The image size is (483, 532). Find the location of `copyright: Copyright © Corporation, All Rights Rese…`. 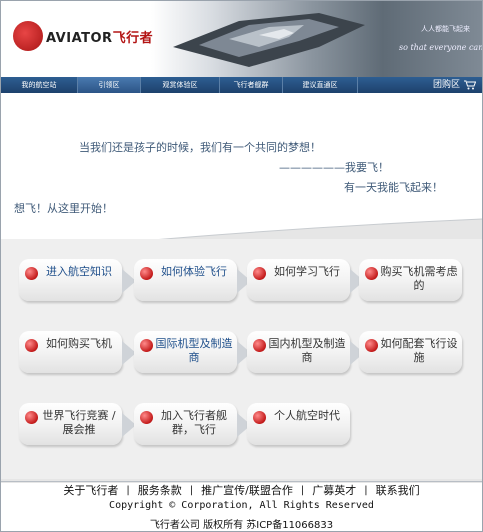

copyright: Copyright © Corporation, All Rights Rese… is located at coordinates (241, 505).